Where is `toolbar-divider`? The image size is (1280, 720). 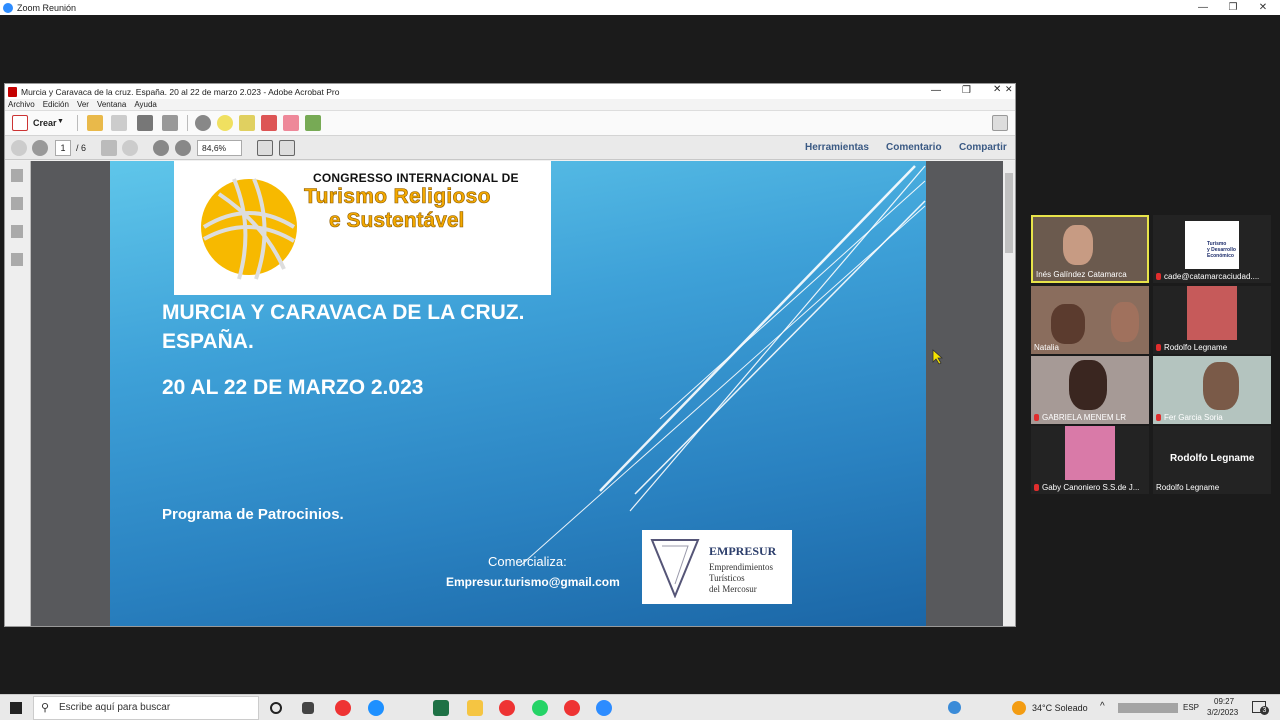 toolbar-divider is located at coordinates (187, 123).